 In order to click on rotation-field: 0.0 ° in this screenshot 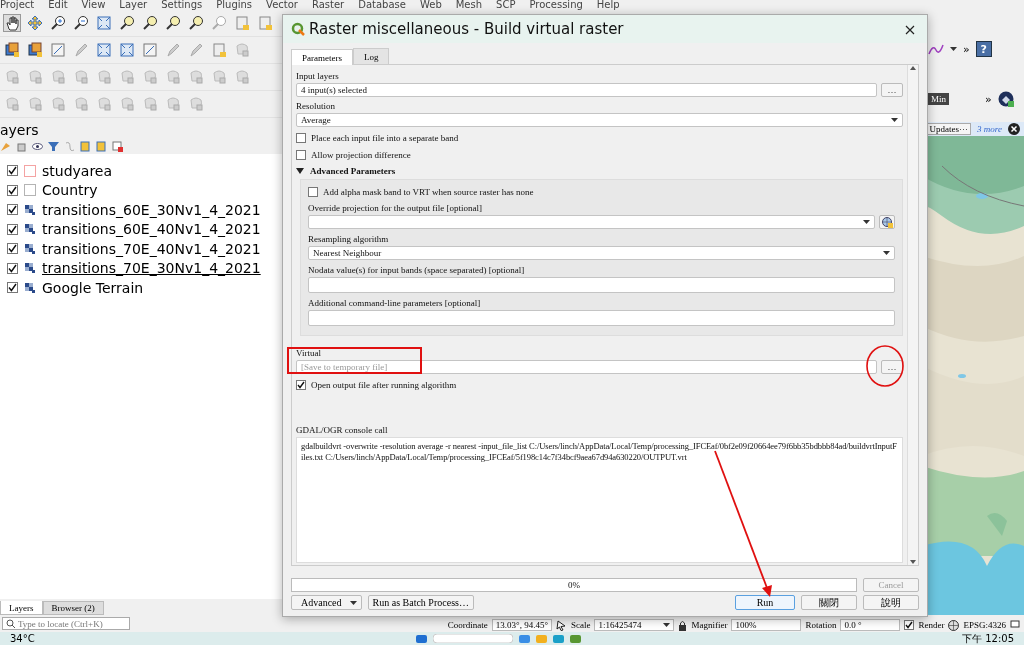, I will do `click(870, 625)`.